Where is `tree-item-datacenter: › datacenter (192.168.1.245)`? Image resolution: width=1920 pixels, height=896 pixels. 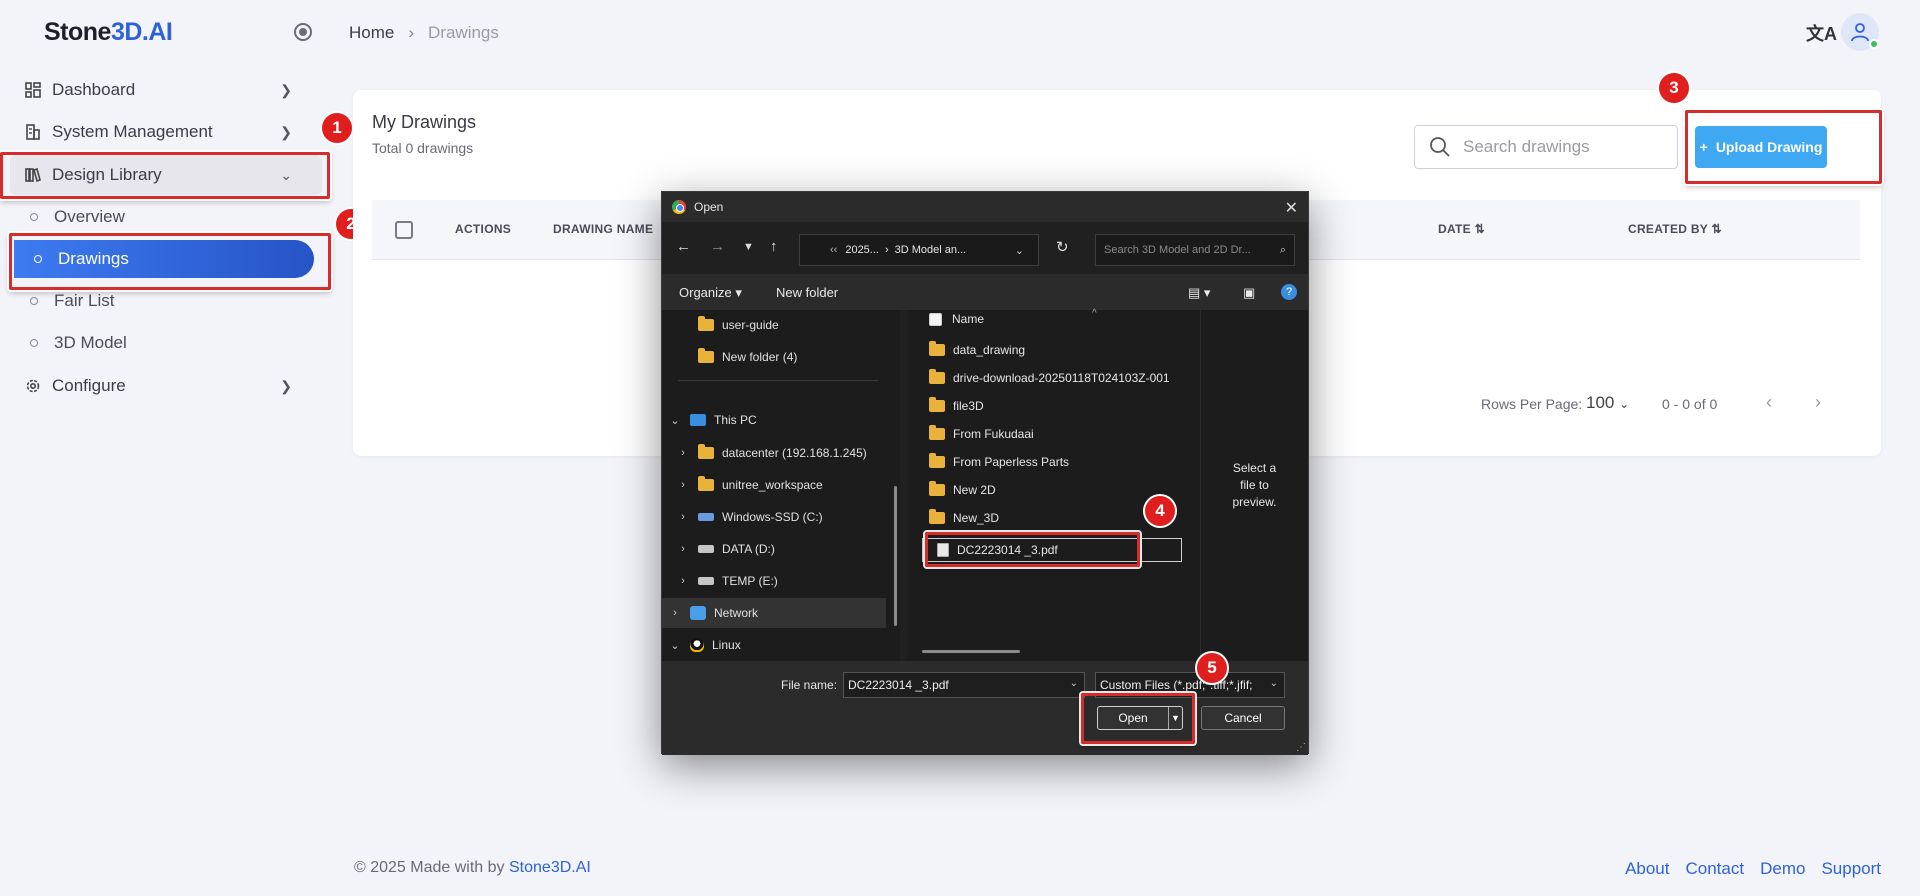 tree-item-datacenter: › datacenter (192.168.1.245) is located at coordinates (771, 453).